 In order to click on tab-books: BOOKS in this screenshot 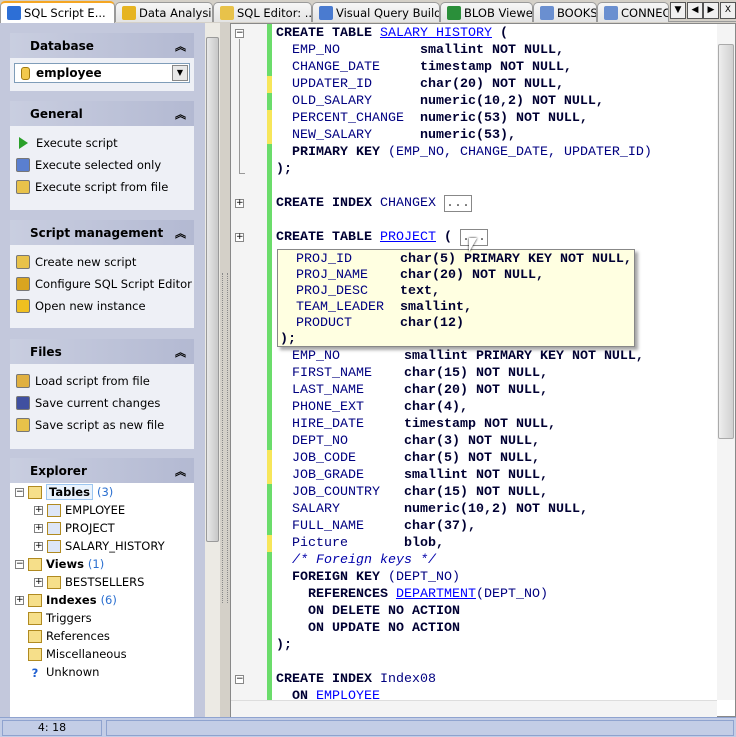, I will do `click(565, 12)`.